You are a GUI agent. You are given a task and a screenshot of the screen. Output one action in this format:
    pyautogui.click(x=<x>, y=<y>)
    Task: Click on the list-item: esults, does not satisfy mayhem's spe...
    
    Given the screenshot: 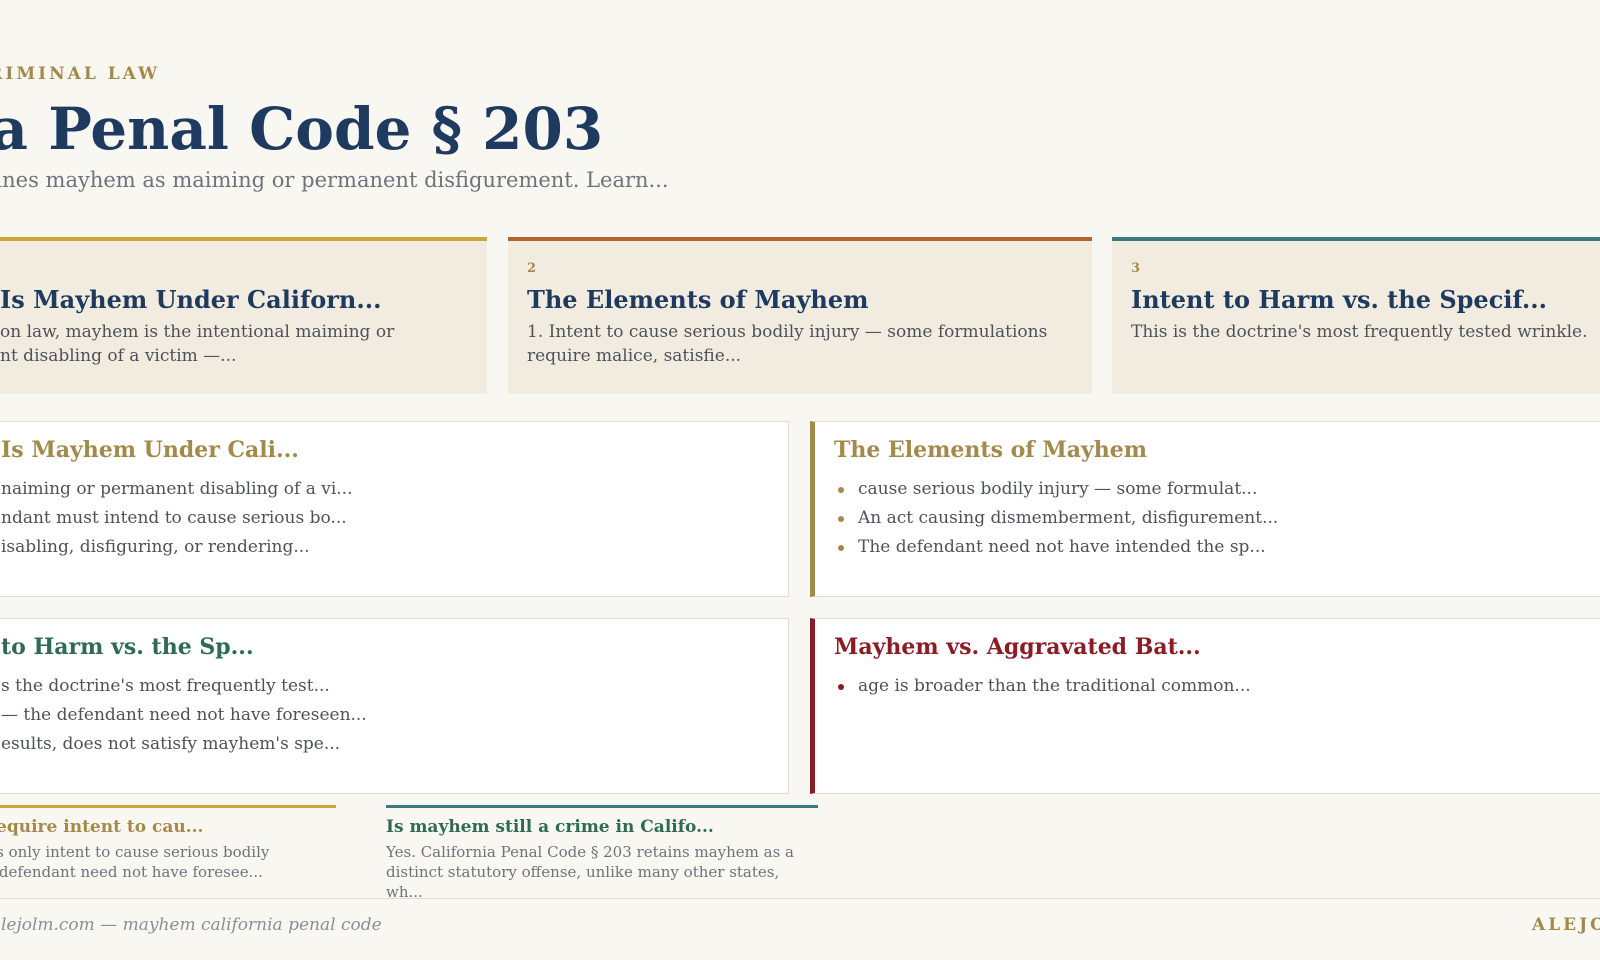 What is the action you would take?
    pyautogui.click(x=171, y=744)
    